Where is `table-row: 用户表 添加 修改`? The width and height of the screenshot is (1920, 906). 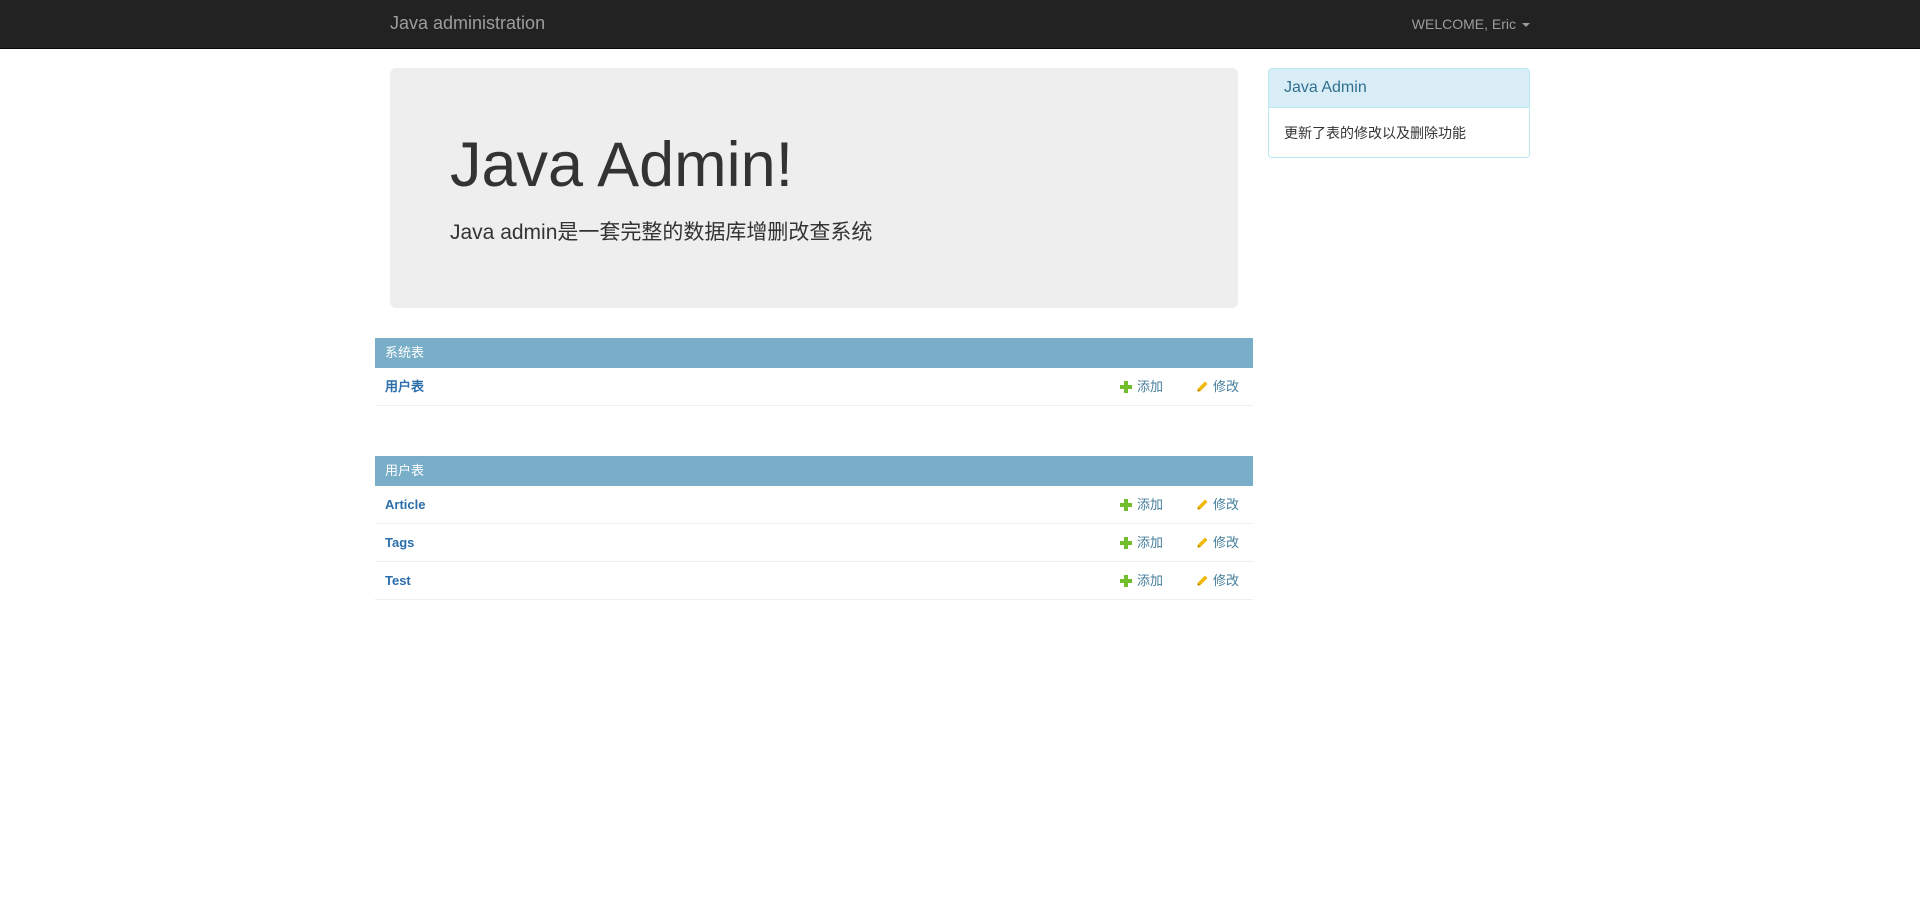 table-row: 用户表 添加 修改 is located at coordinates (814, 387).